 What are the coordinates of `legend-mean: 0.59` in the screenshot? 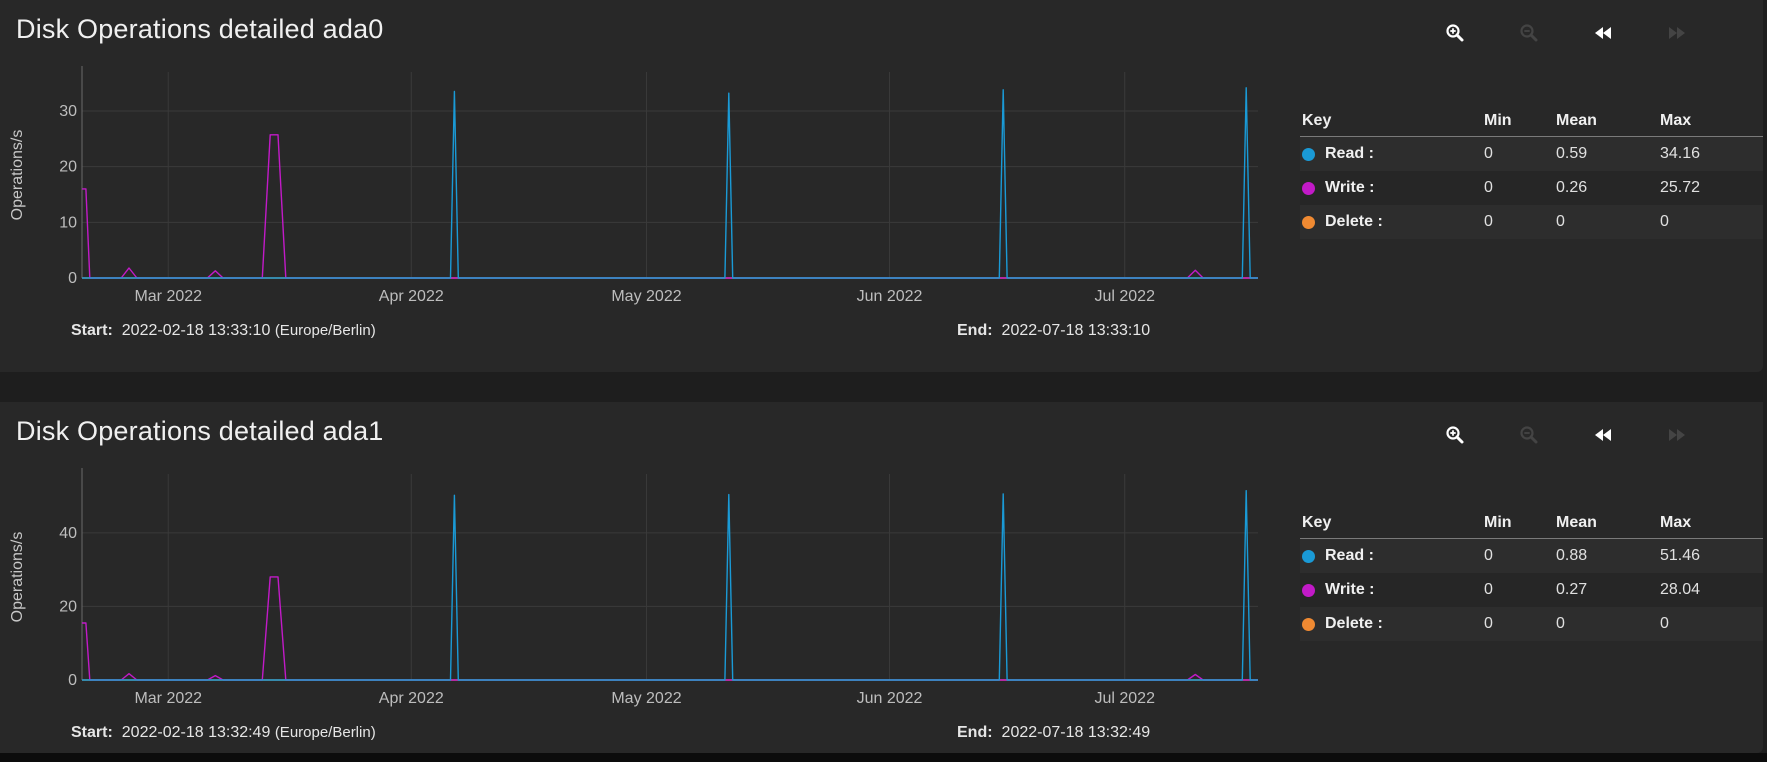 It's located at (1606, 153).